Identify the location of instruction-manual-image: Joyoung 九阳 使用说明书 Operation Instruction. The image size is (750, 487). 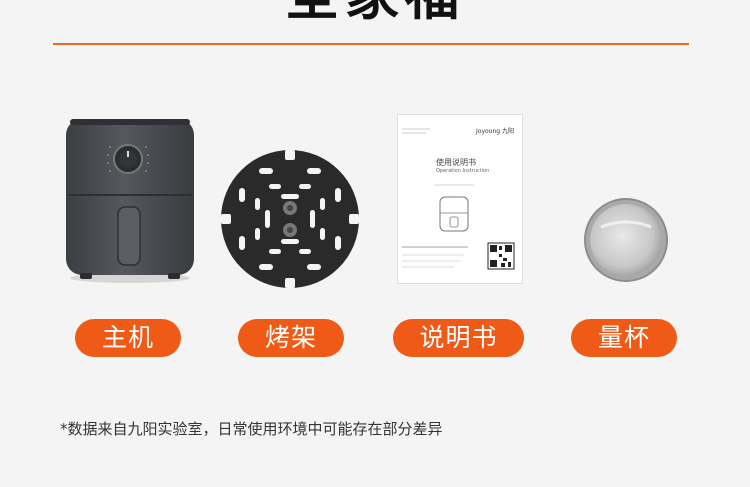
(460, 199).